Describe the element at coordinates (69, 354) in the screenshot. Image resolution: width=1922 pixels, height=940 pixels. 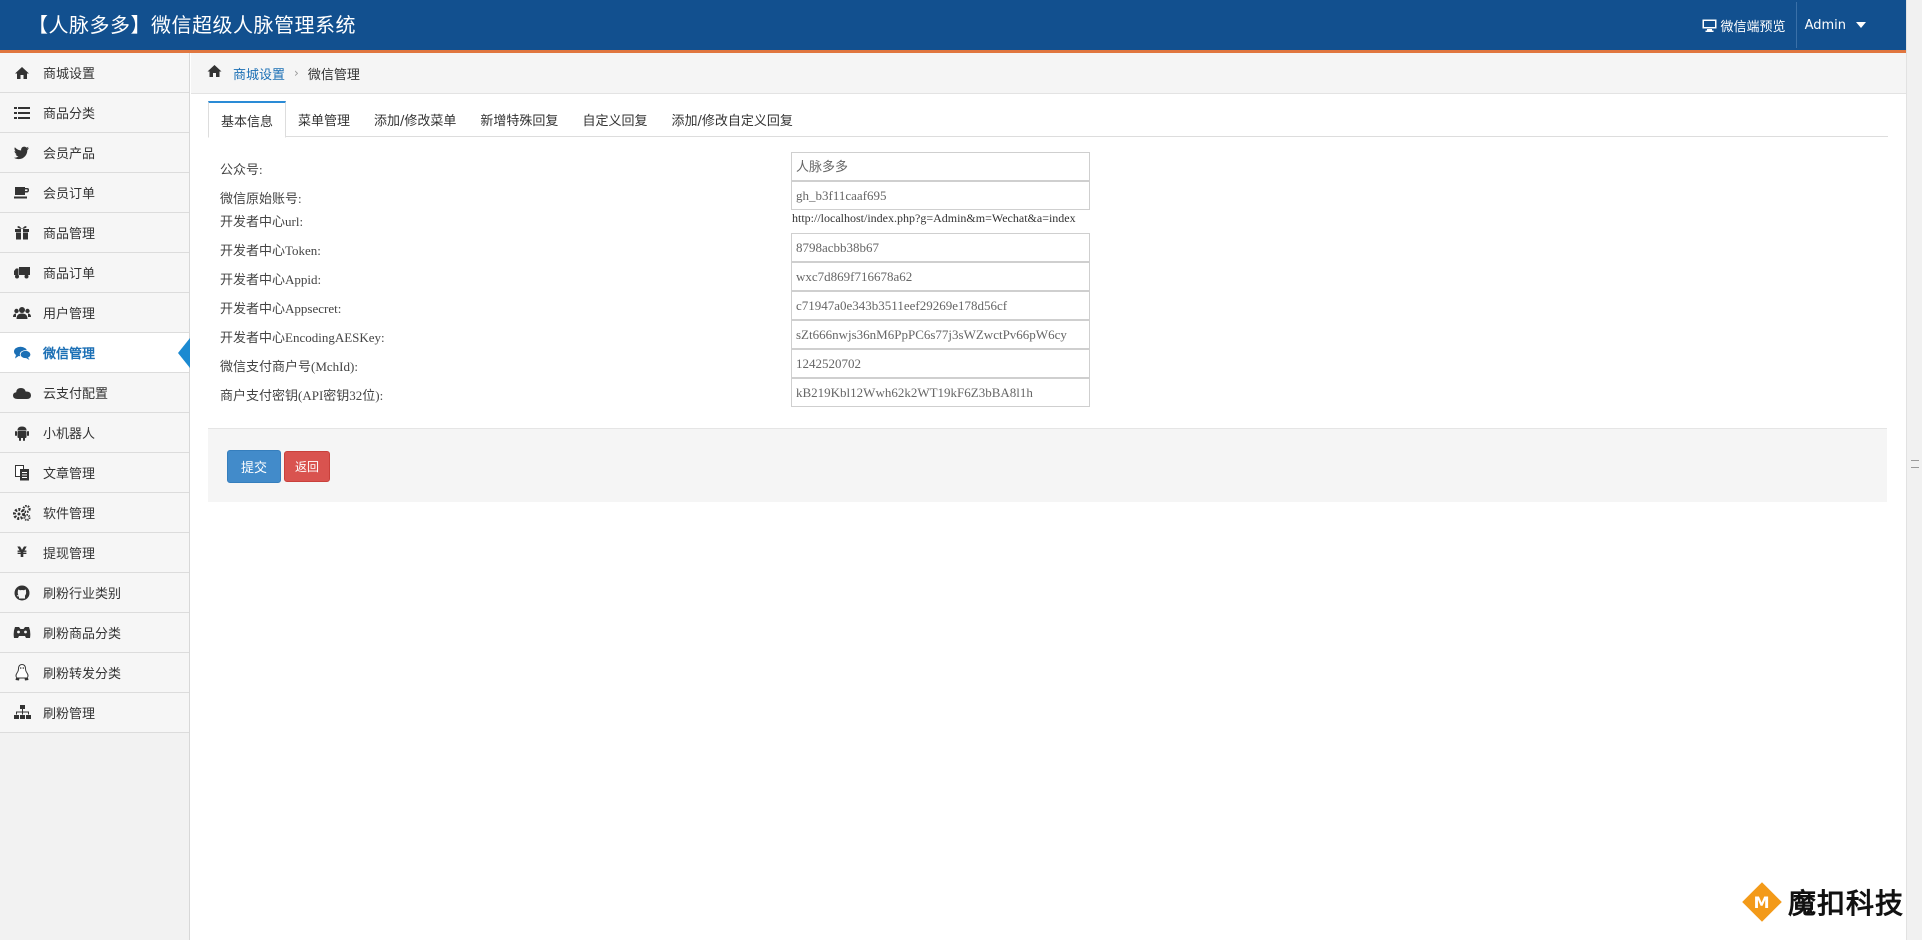
I see `sidebar-item-label: 微信管理` at that location.